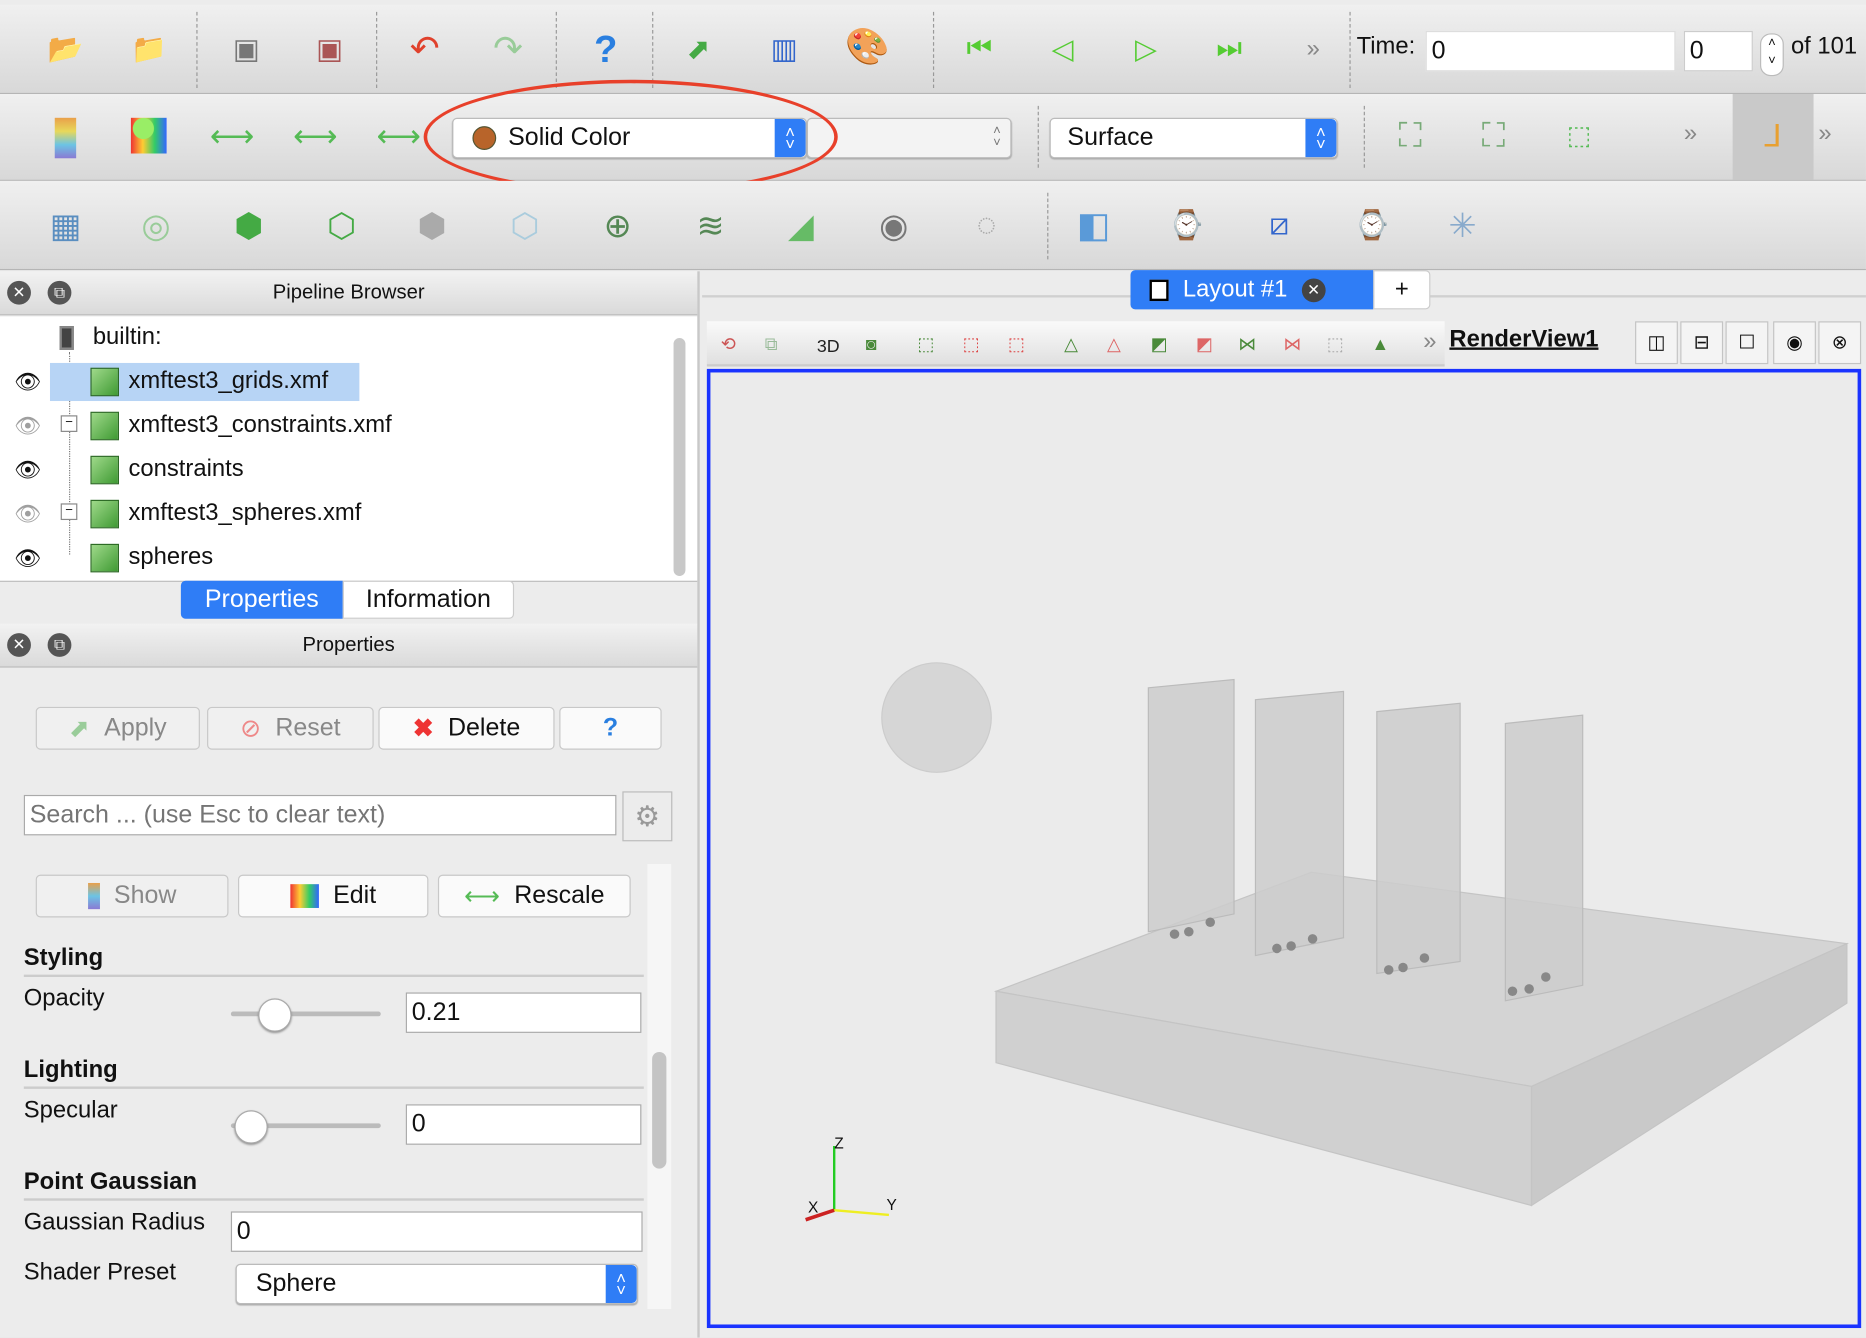 Image resolution: width=1866 pixels, height=1338 pixels. I want to click on save-data-icon: ⬈, so click(698, 49).